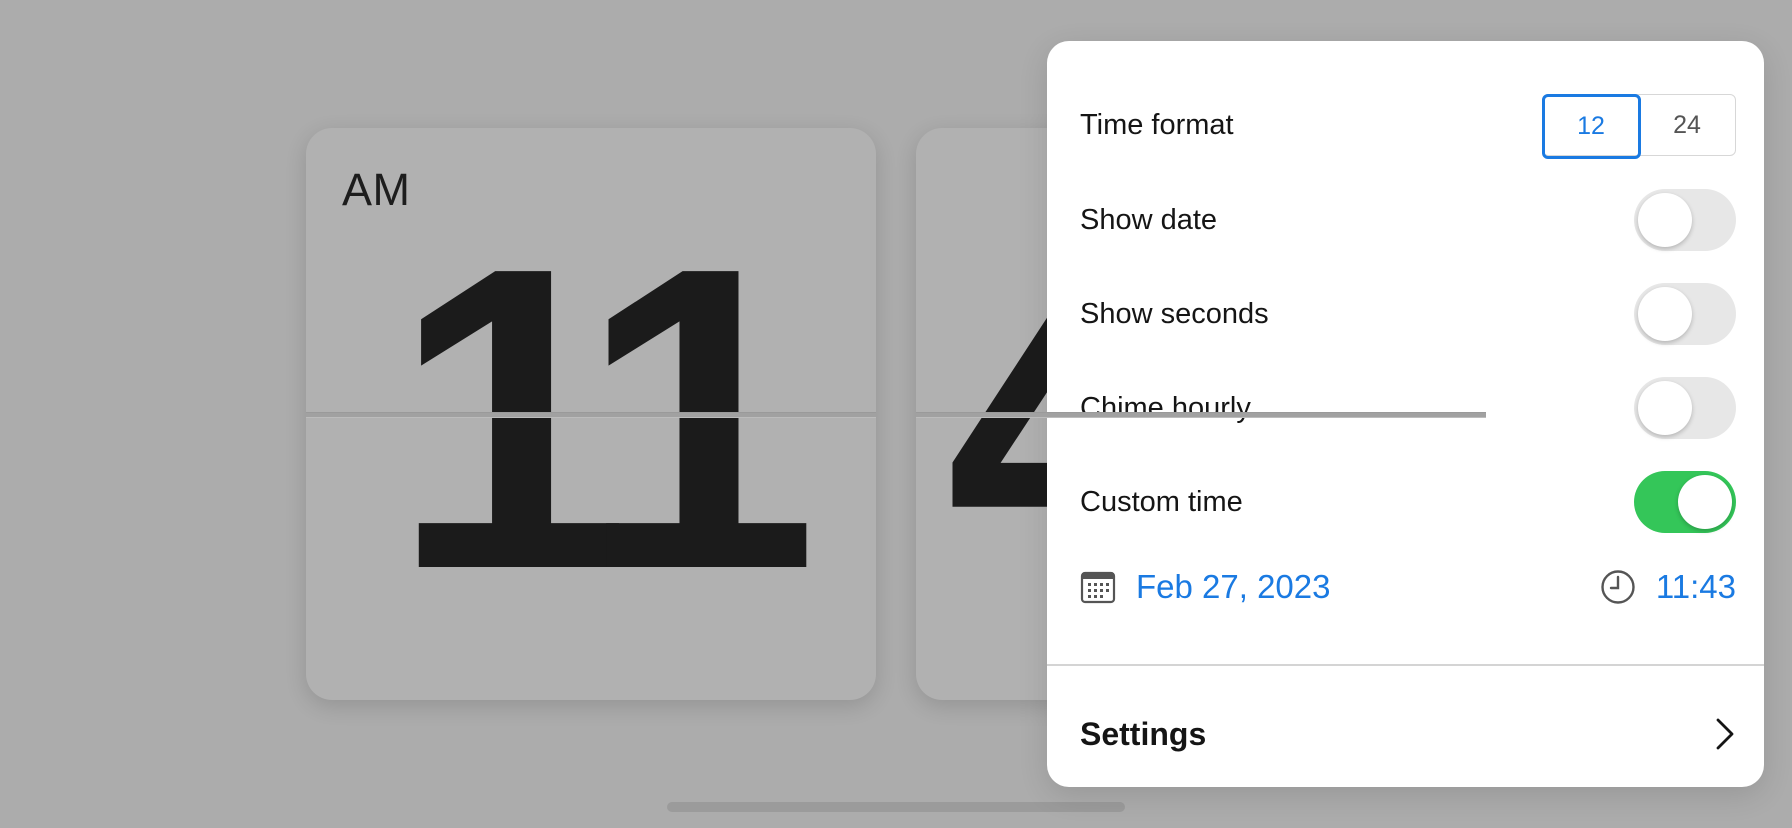 The image size is (1792, 828). Describe the element at coordinates (1408, 314) in the screenshot. I see `show-seconds-row: Show seconds` at that location.